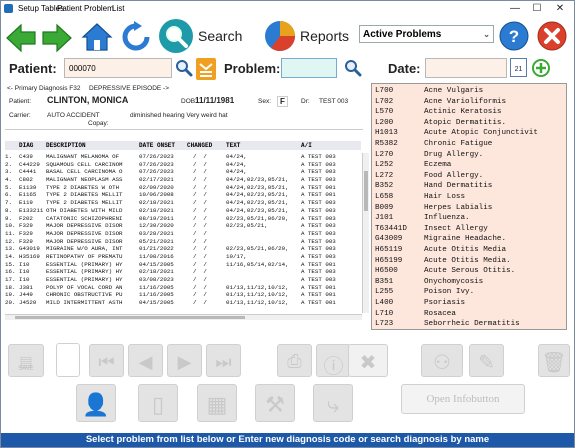 The width and height of the screenshot is (575, 448). Describe the element at coordinates (422, 218) in the screenshot. I see `list-item: J101 Influenza.` at that location.